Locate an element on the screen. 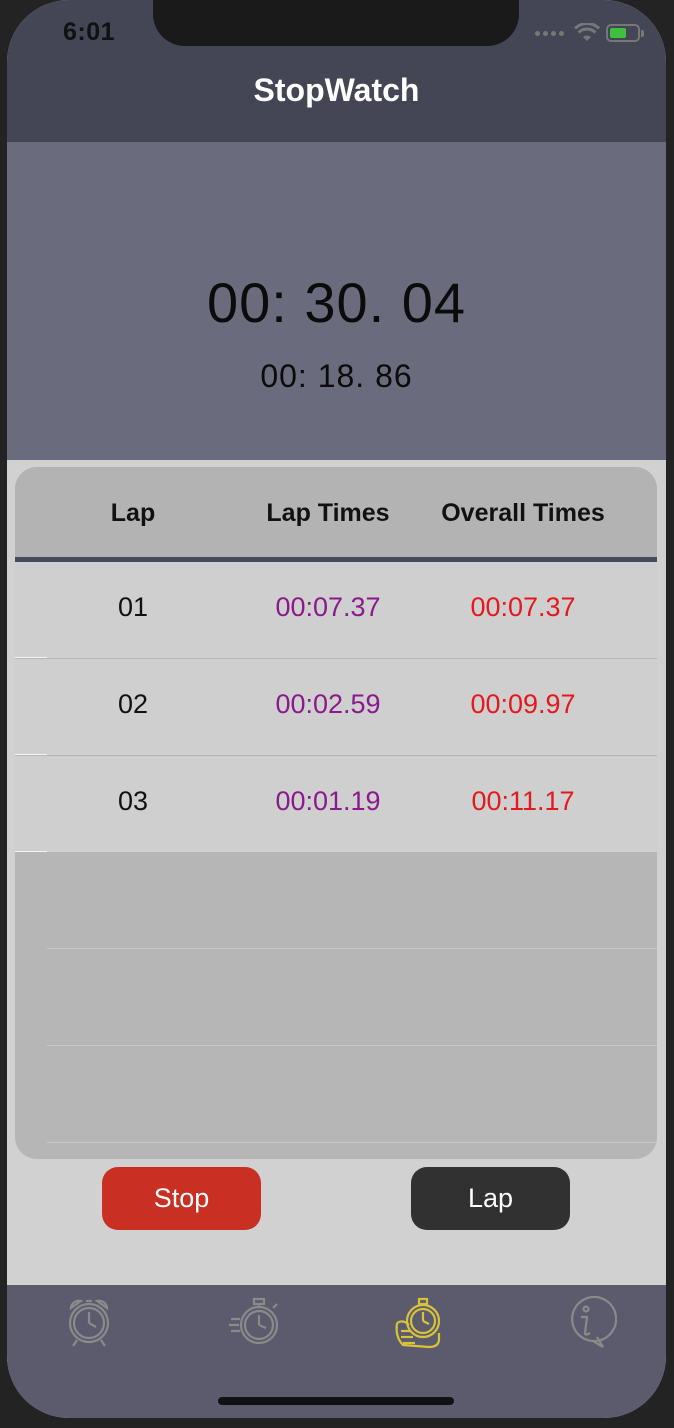  overall-time: 00:09.97 is located at coordinates (523, 704).